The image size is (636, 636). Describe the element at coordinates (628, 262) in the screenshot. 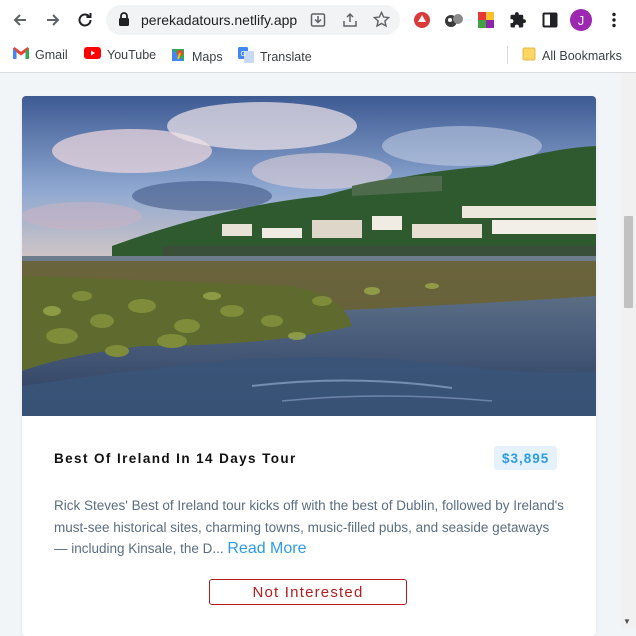

I see `scrollbar-thumb` at that location.